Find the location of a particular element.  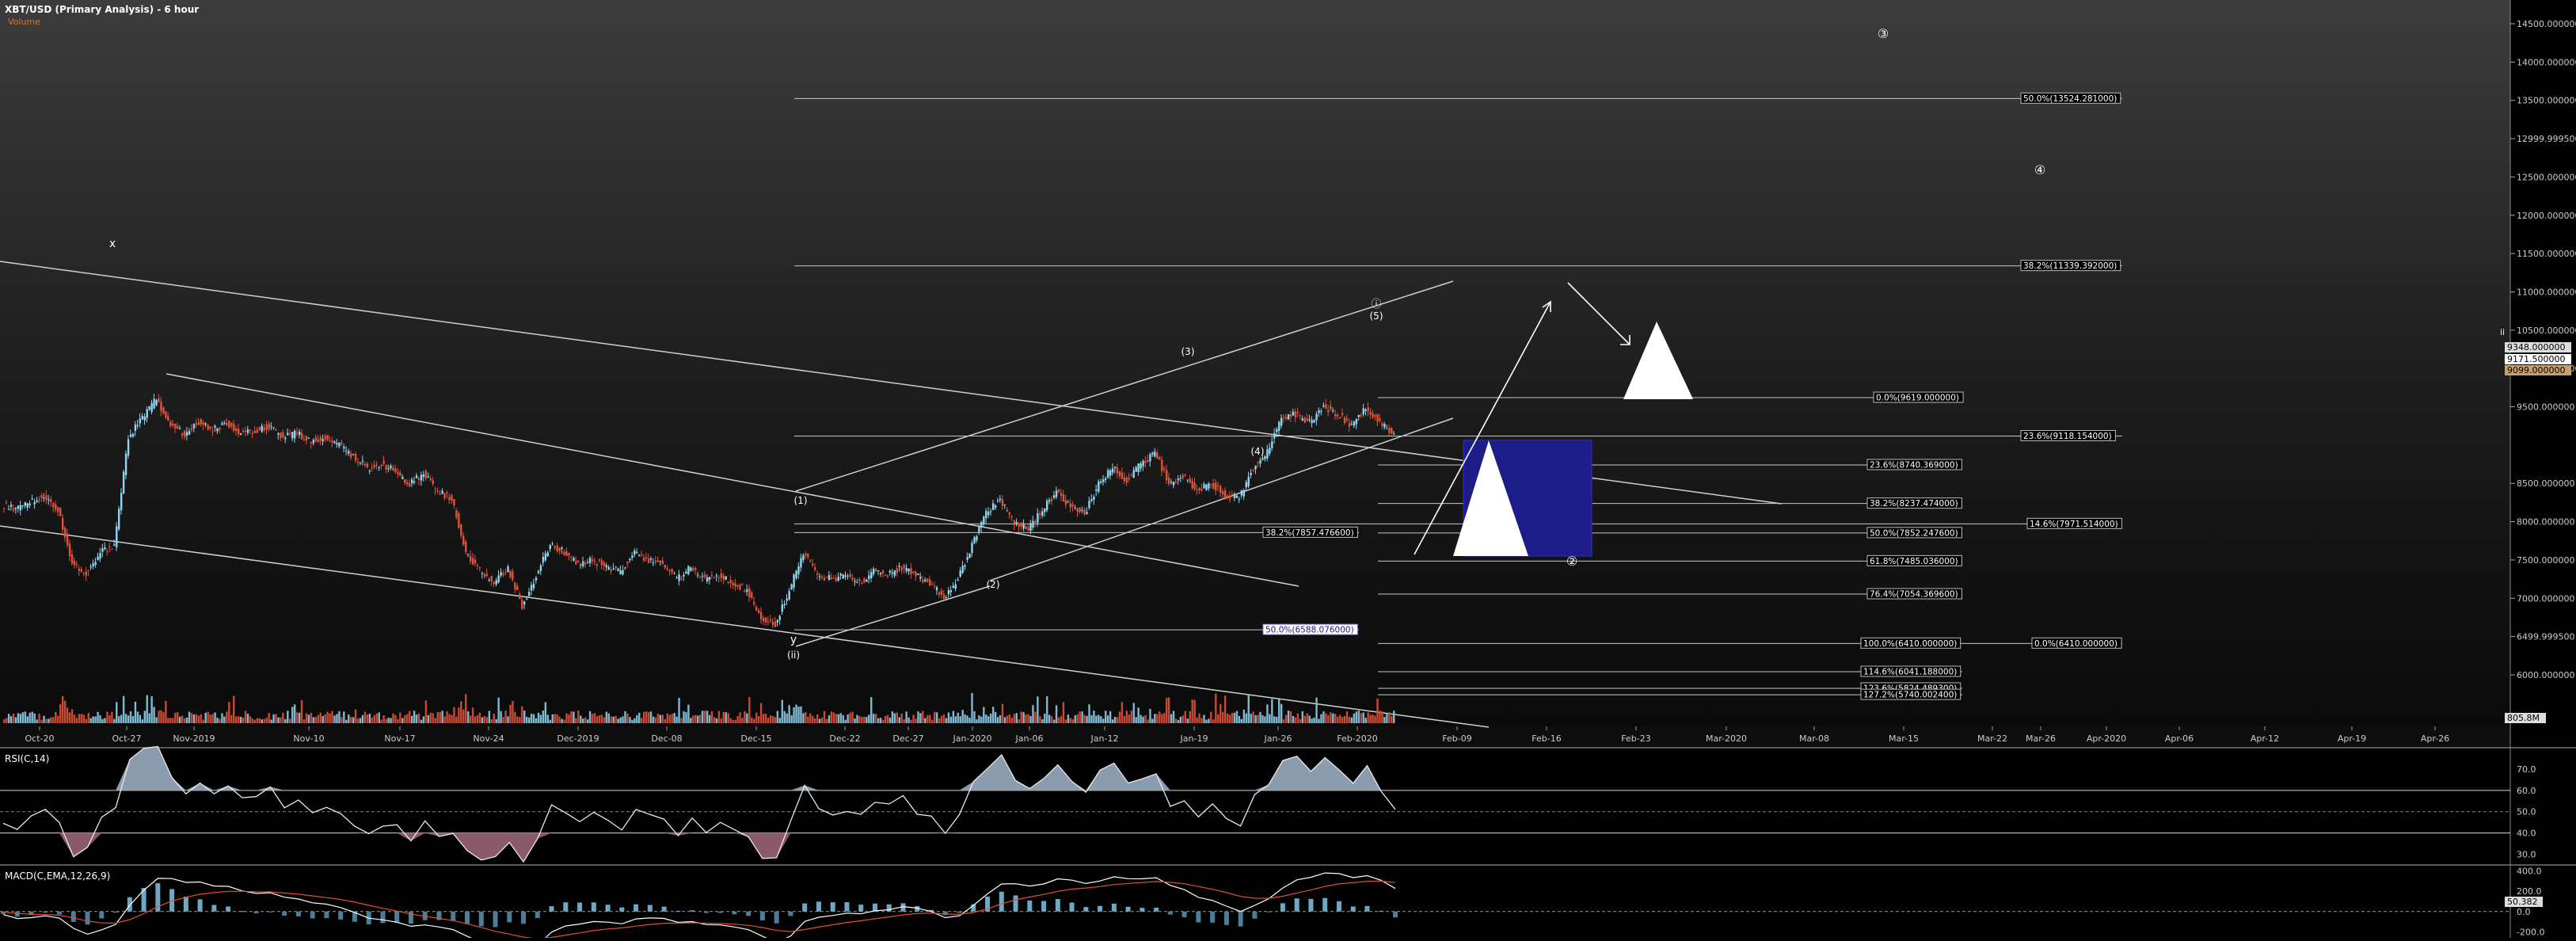

wave-label-circled-3: ③ is located at coordinates (1883, 33).